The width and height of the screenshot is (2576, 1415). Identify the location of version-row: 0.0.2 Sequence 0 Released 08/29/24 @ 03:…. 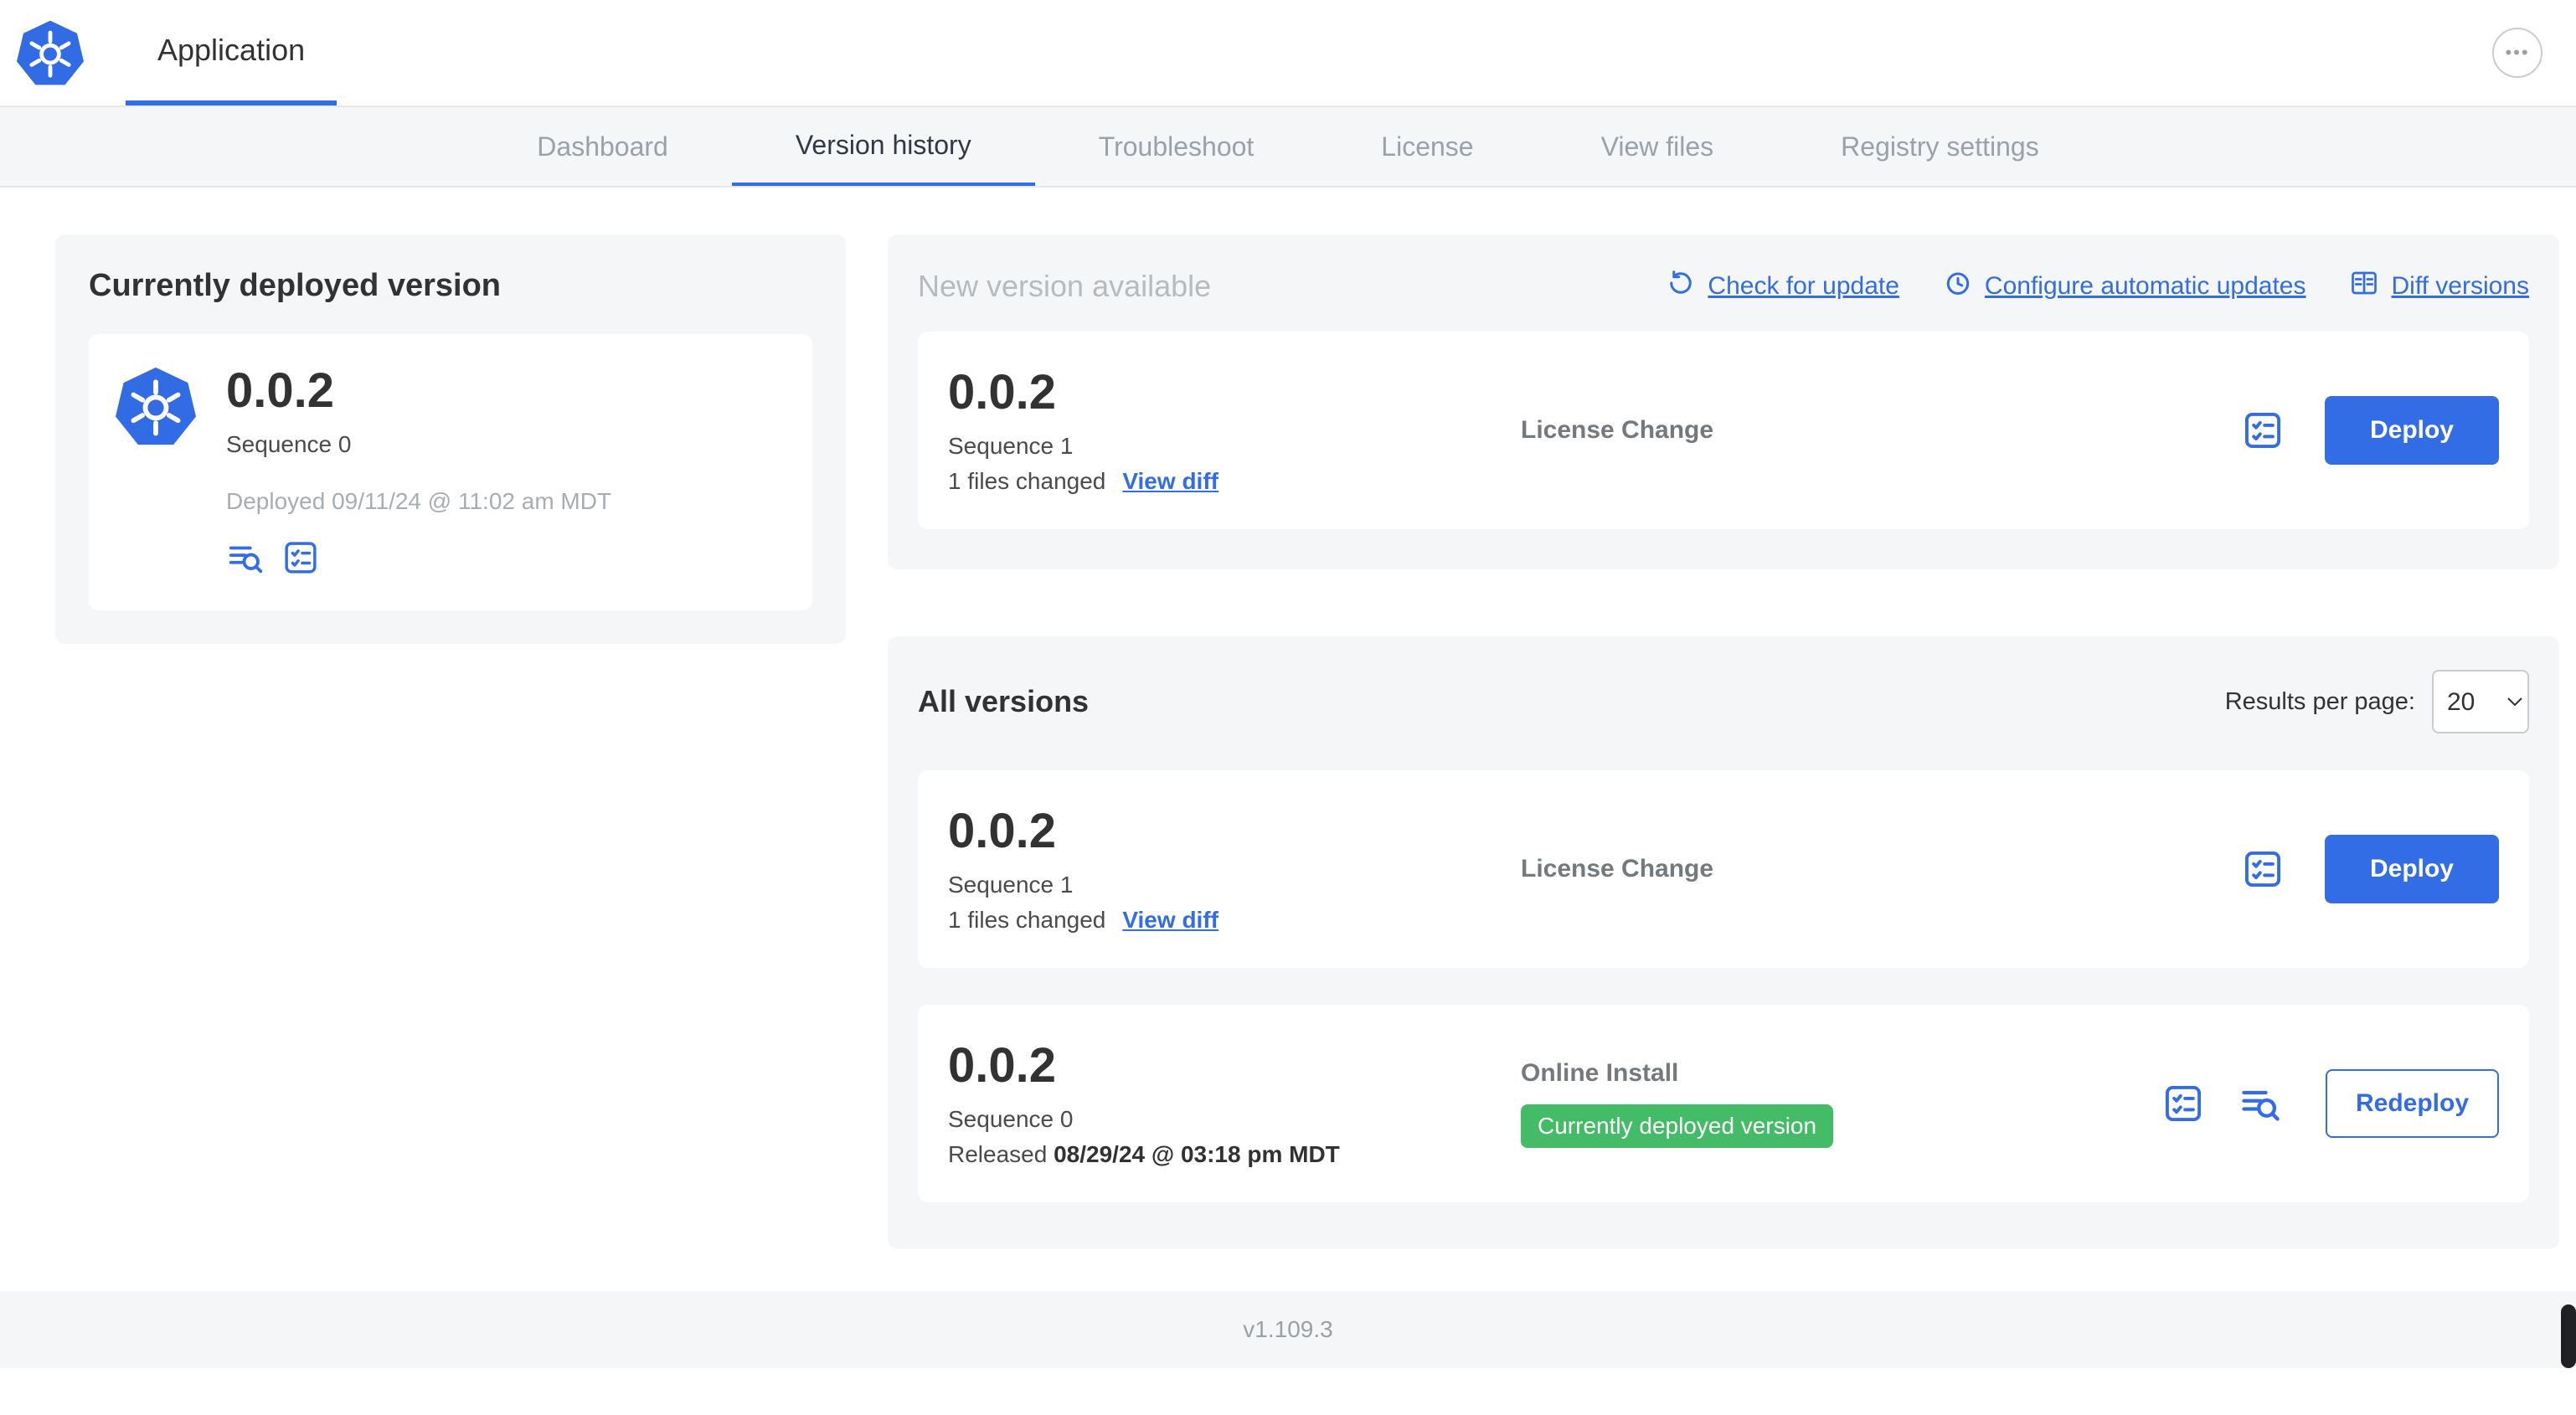
(1723, 1103).